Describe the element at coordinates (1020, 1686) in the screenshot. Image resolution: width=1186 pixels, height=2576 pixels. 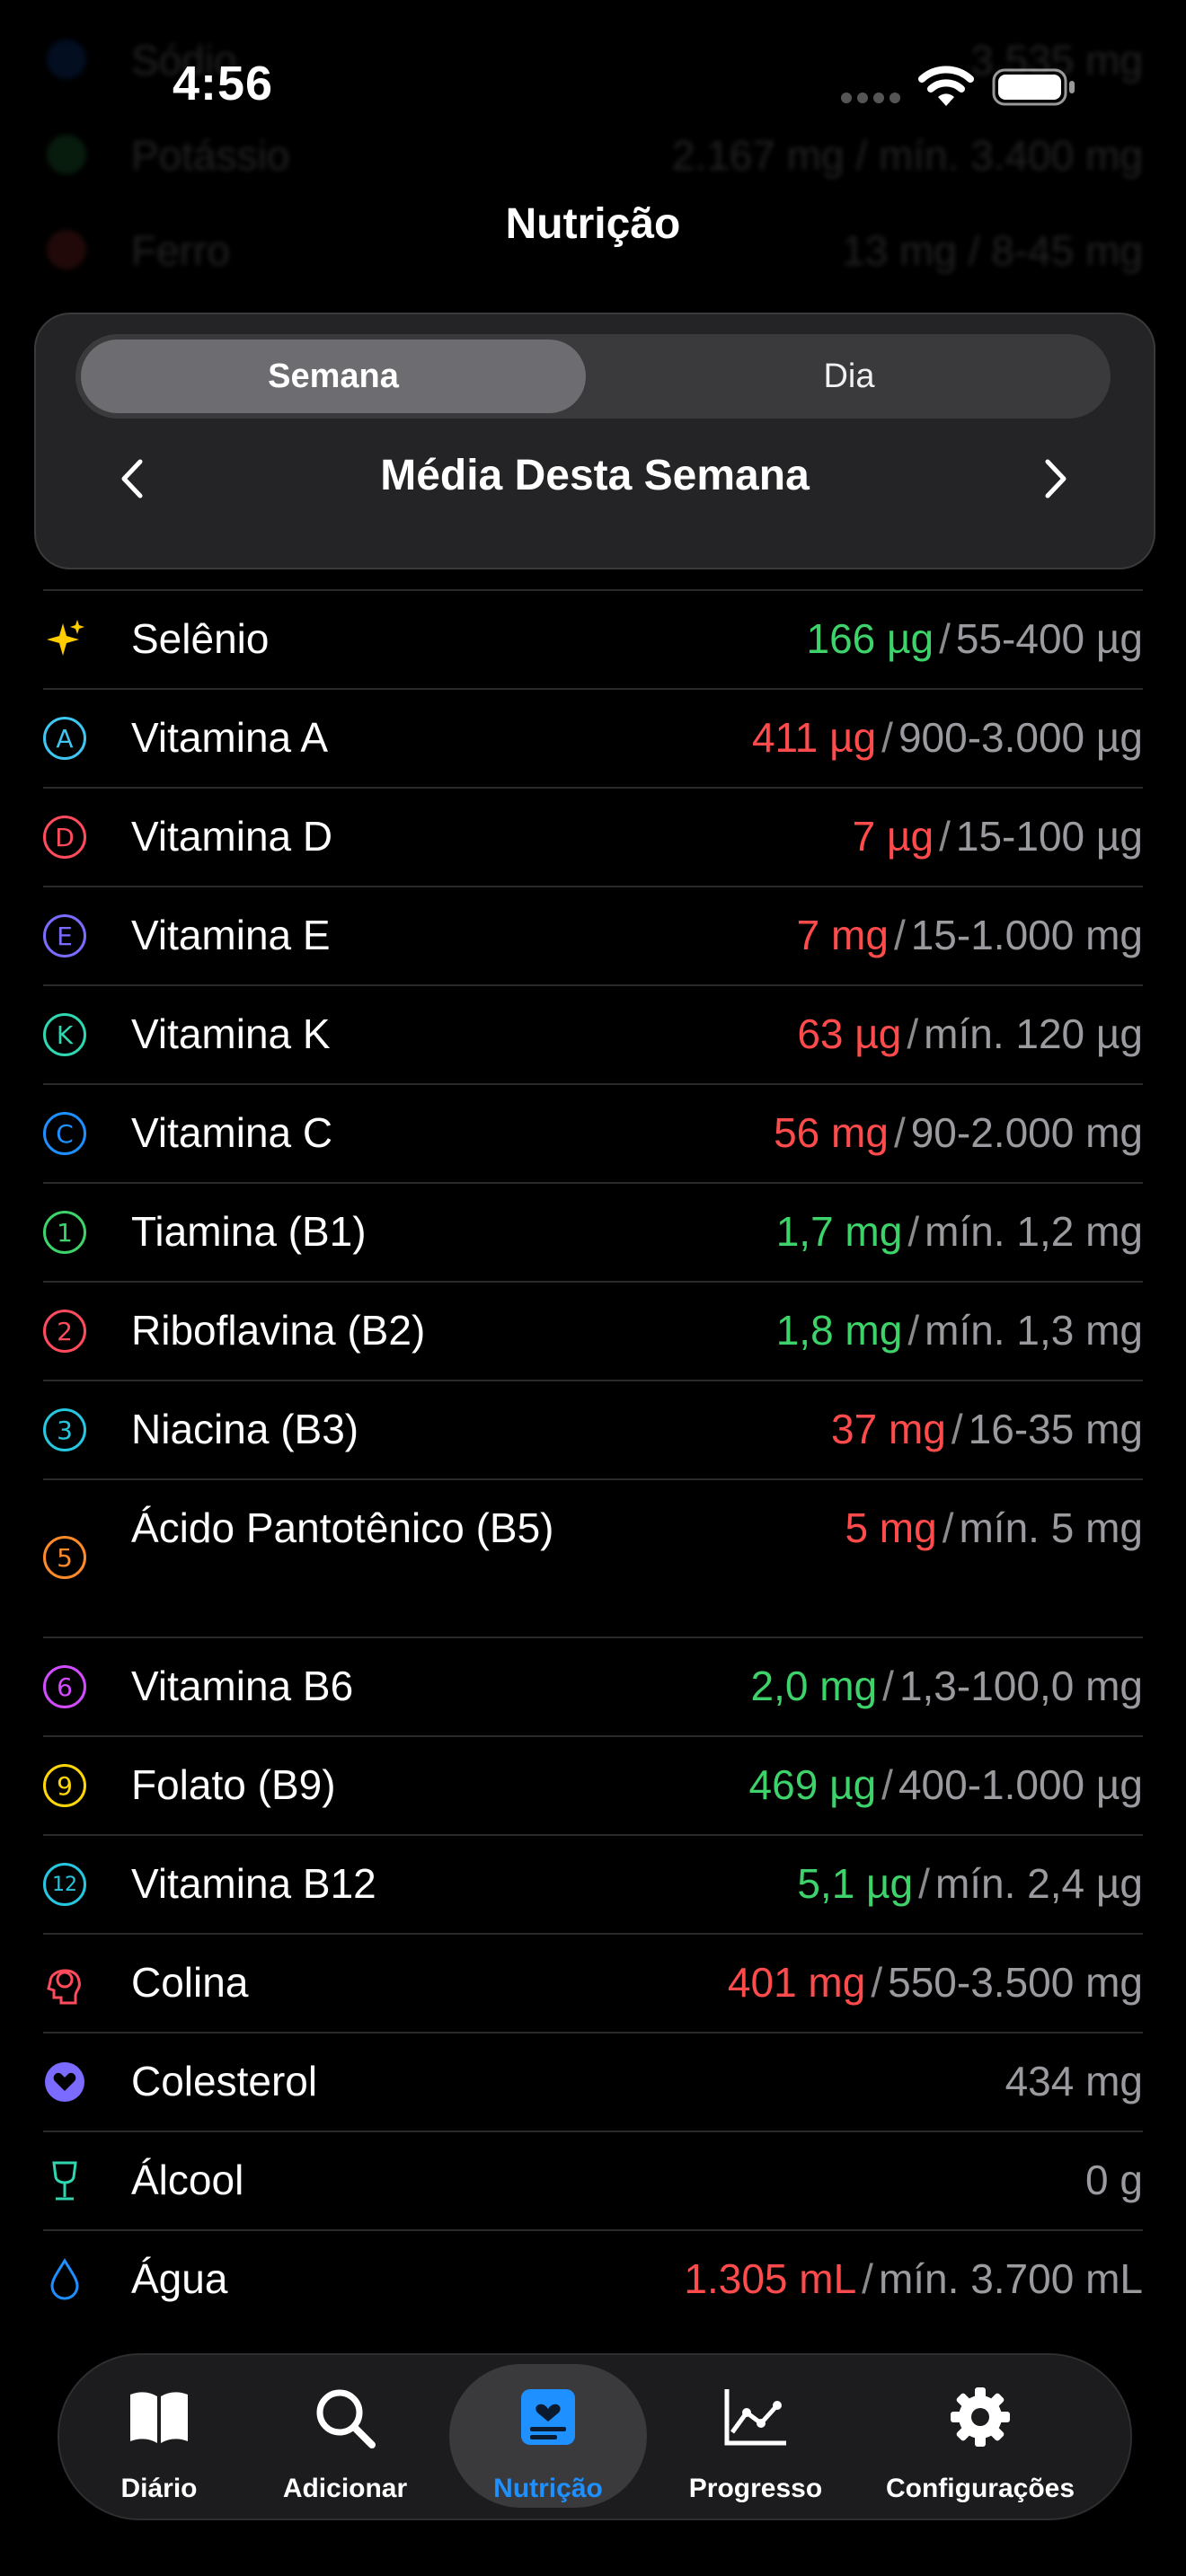
I see `nutrient-range: 1,3-100,0 mg` at that location.